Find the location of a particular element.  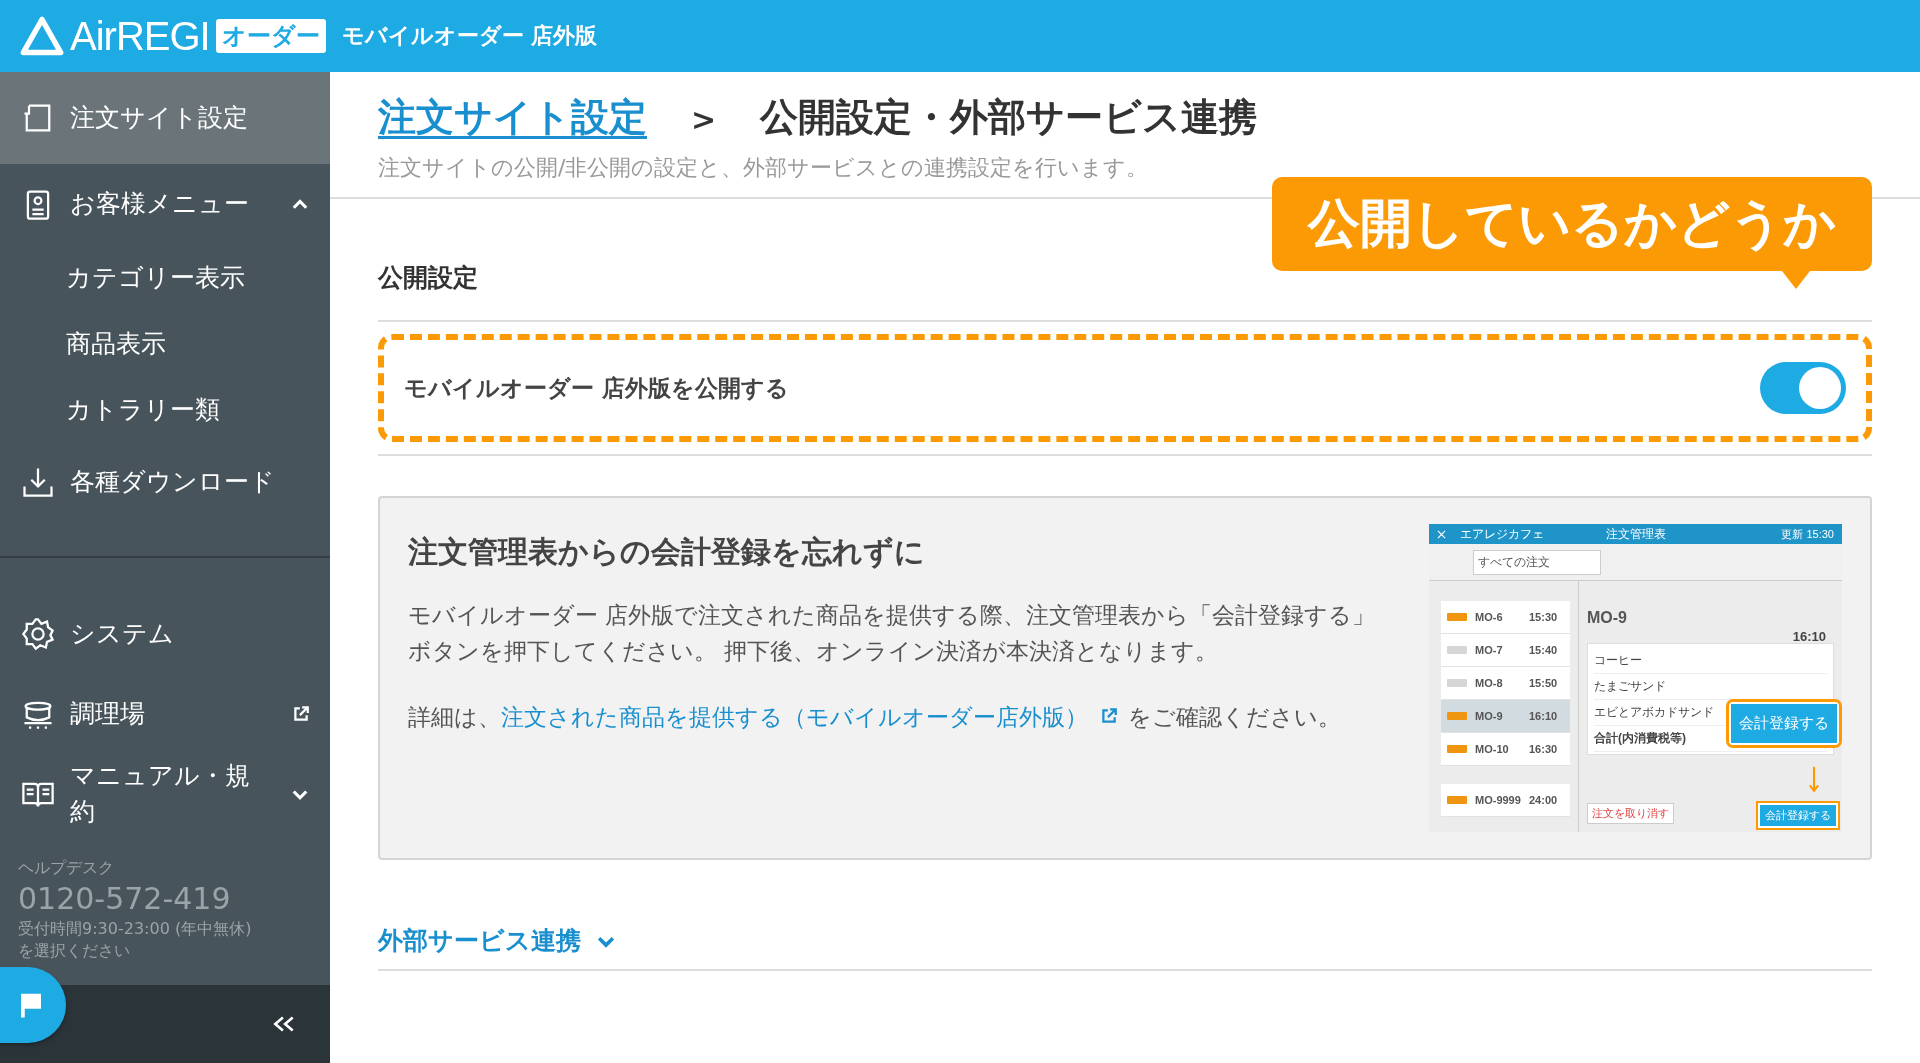

helpdesk-hours: 受付時間9:30-23:00 (年中無休) is located at coordinates (135, 929).